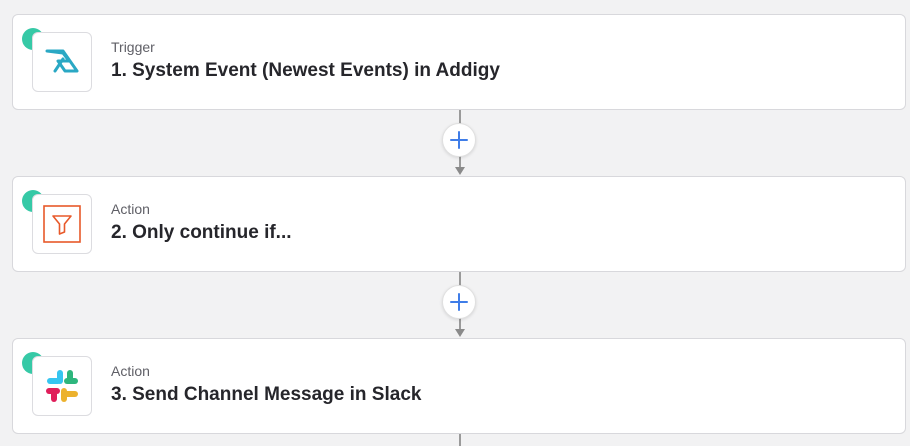 This screenshot has height=446, width=910. I want to click on connector-line, so click(460, 439).